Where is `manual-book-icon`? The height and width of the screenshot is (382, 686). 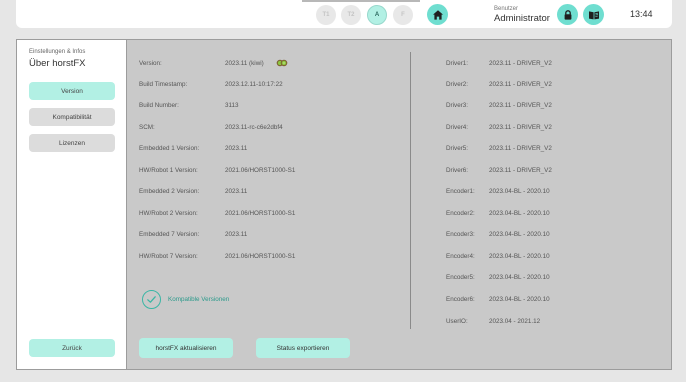 manual-book-icon is located at coordinates (593, 14).